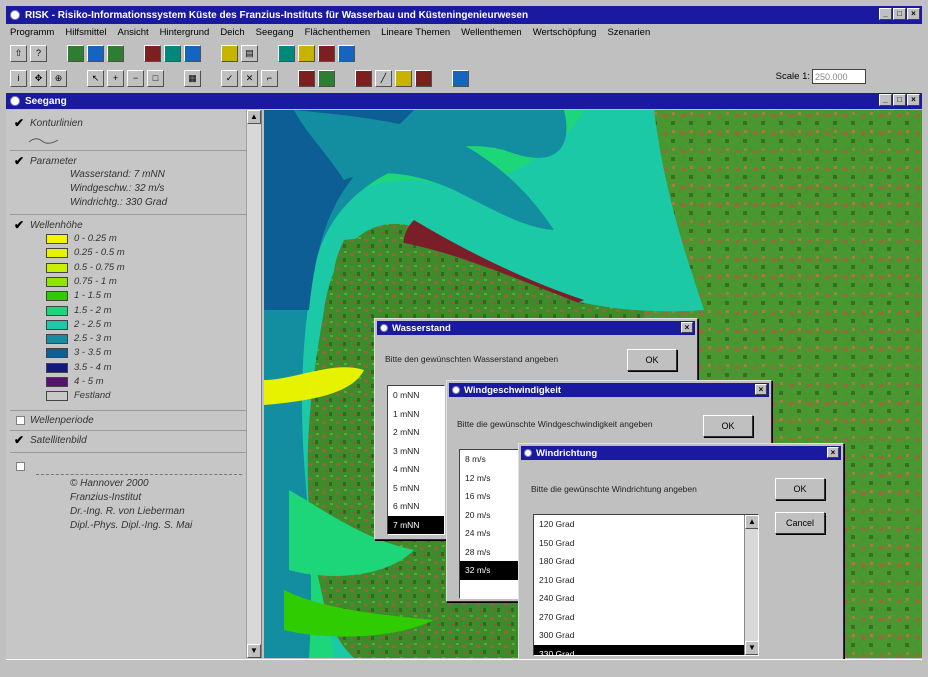 This screenshot has width=928, height=677. I want to click on list-item: 120 Grad, so click(639, 524).